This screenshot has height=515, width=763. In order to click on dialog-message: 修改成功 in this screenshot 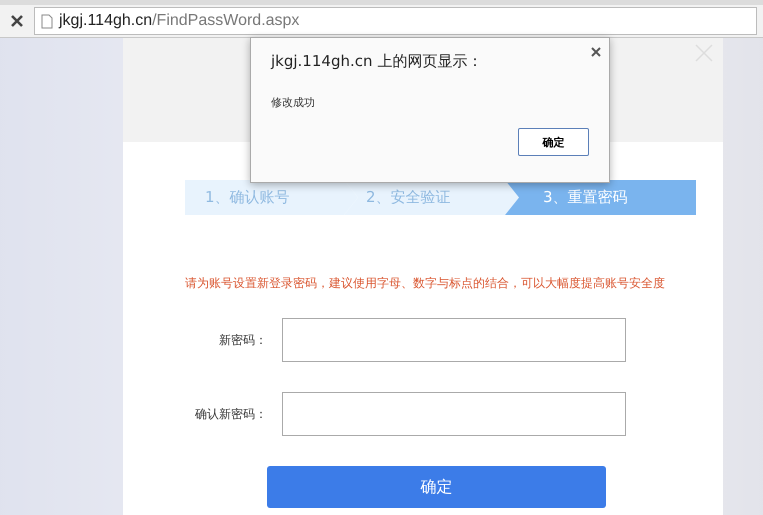, I will do `click(293, 102)`.